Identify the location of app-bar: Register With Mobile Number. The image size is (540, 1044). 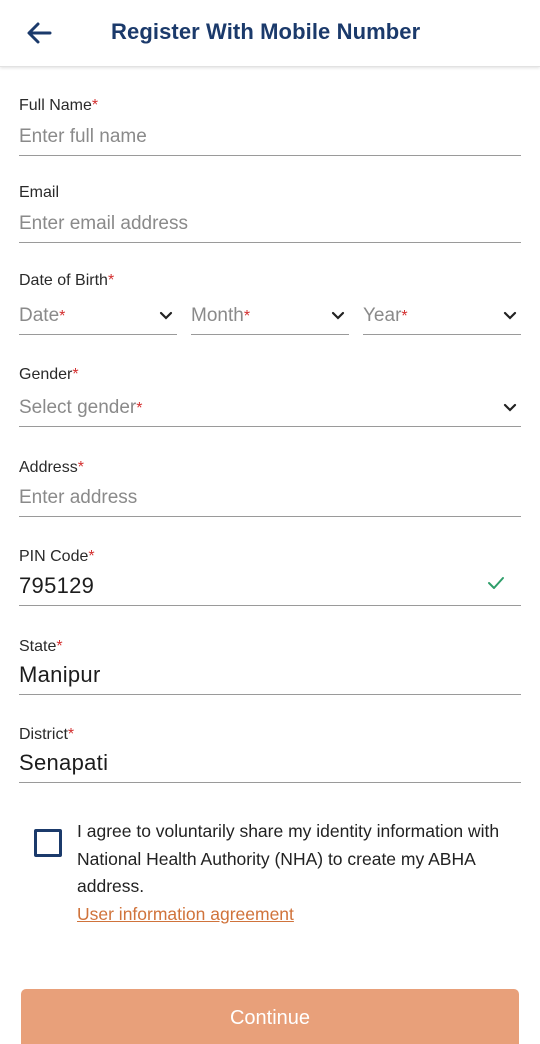
(270, 33).